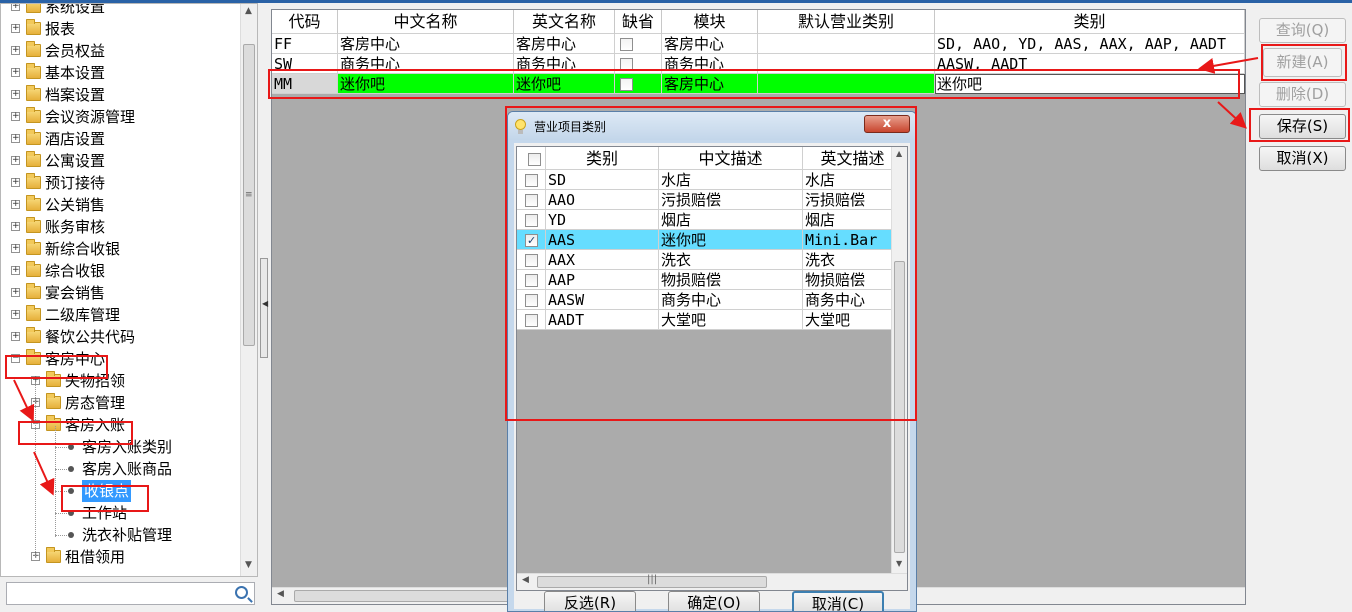 This screenshot has width=1352, height=612. What do you see at coordinates (426, 84) in the screenshot?
I see `grid-cell-cn: 迷你吧` at bounding box center [426, 84].